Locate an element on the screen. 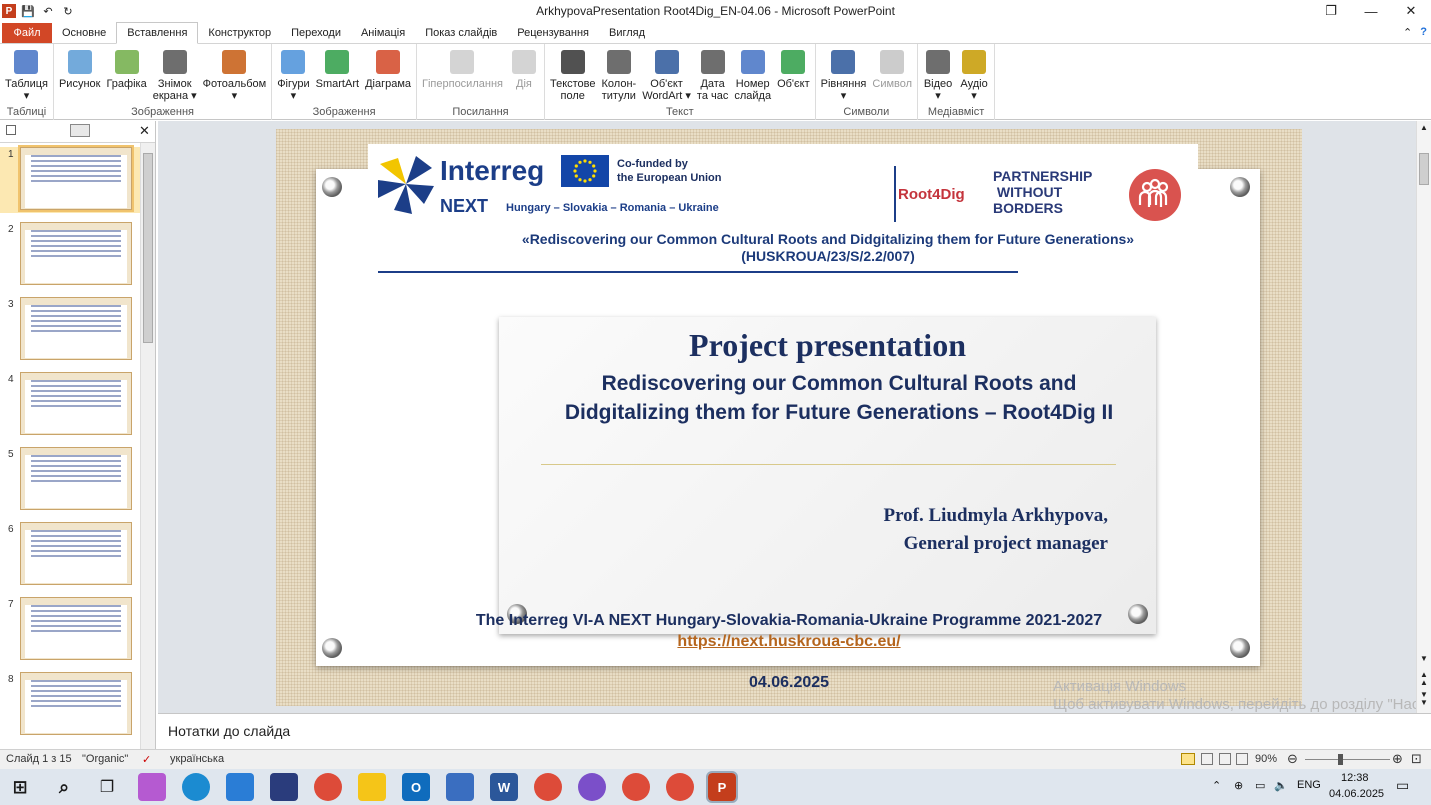 The width and height of the screenshot is (1431, 805). slide-number-button: Номер слайда is located at coordinates (752, 76).